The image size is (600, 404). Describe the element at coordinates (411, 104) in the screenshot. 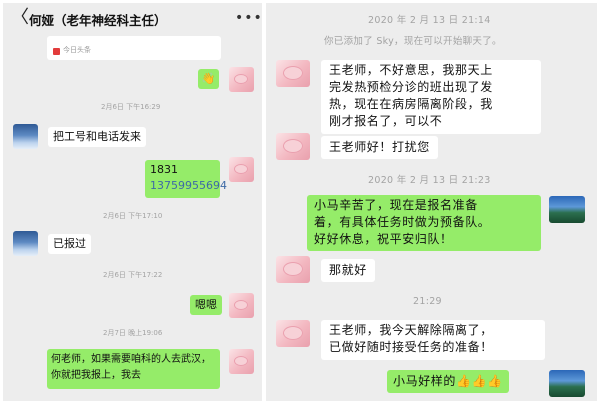

I see `message-text: 热，现在在病房隔离阶段，我` at that location.